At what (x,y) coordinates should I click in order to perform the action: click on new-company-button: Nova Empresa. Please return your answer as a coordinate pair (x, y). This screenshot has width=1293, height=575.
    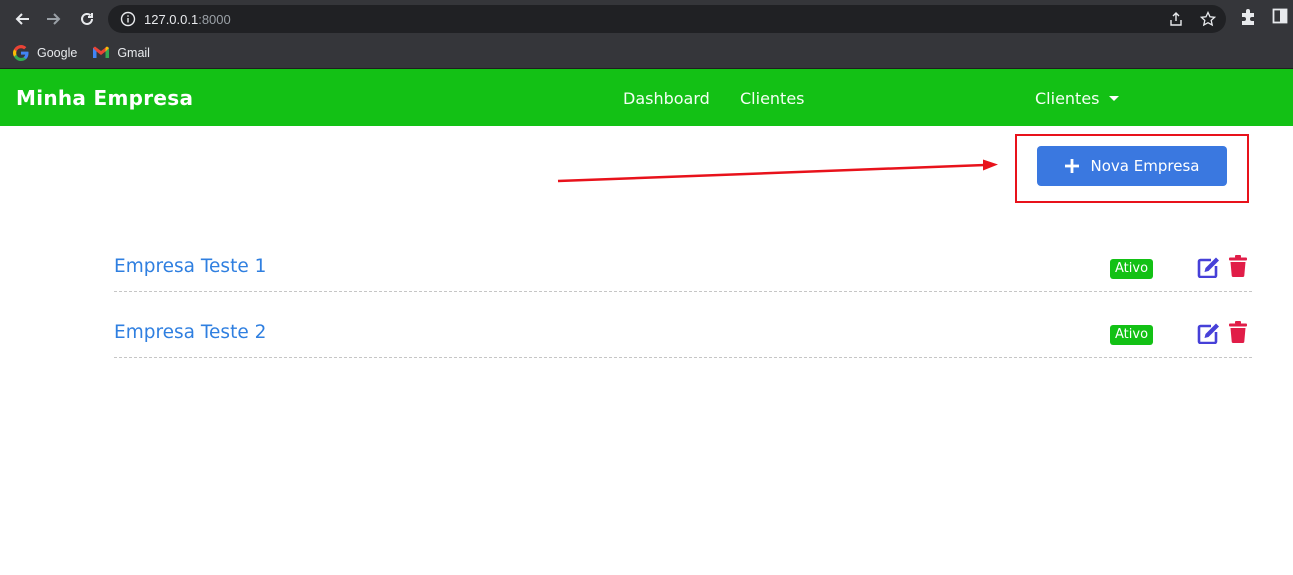
    Looking at the image, I should click on (1132, 166).